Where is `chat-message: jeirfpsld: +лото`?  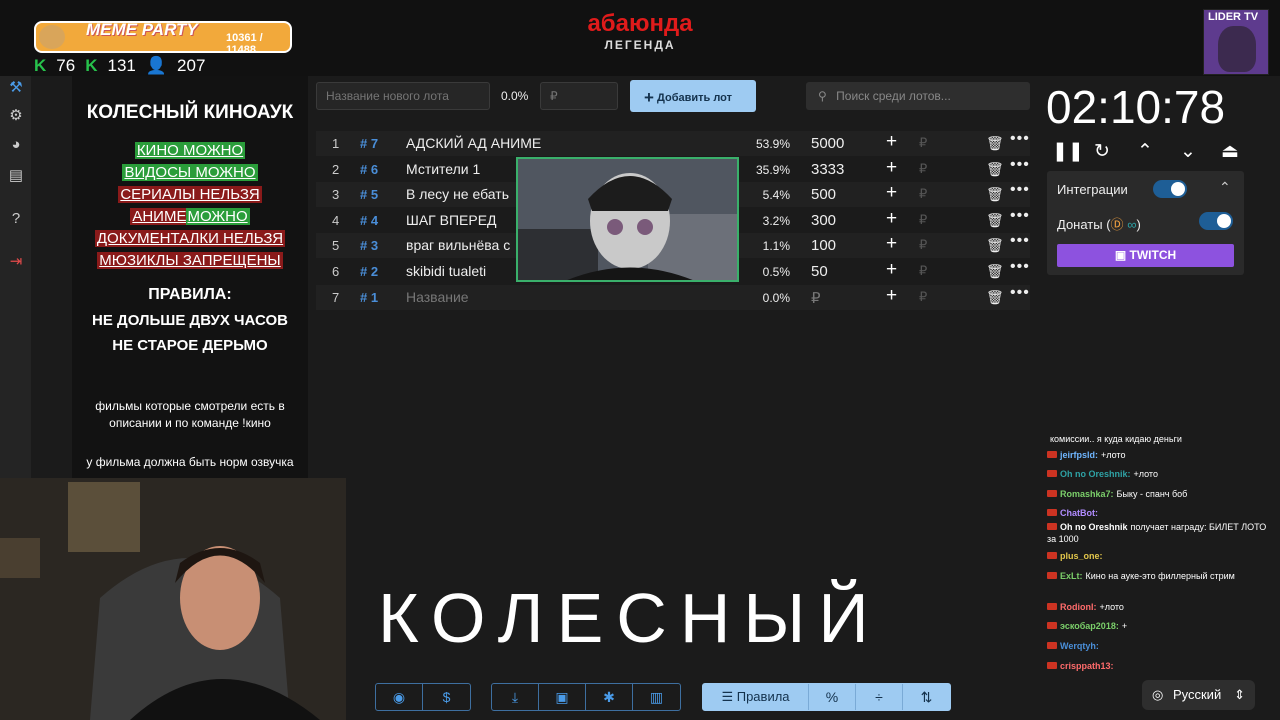
chat-message: jeirfpsld: +лото is located at coordinates (1086, 455).